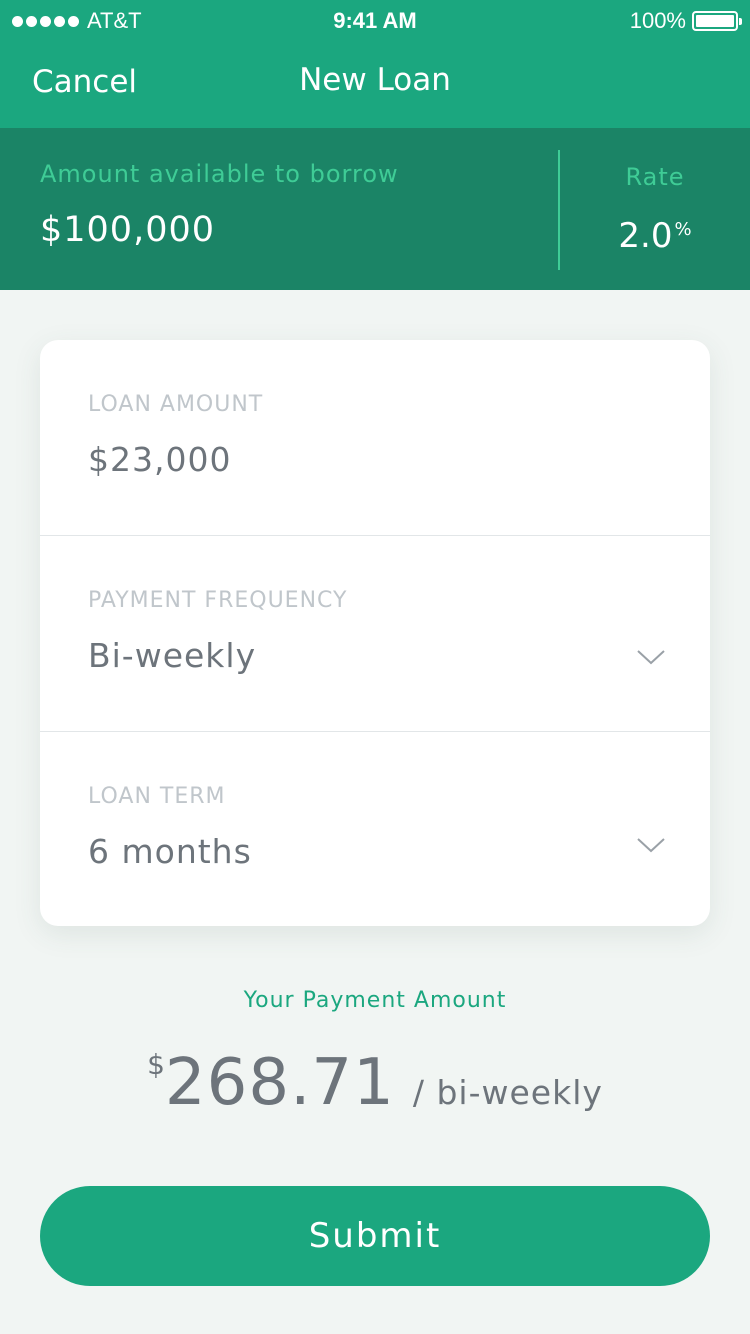 This screenshot has height=1334, width=750. I want to click on loan-term-label: LOAN TERM, so click(157, 796).